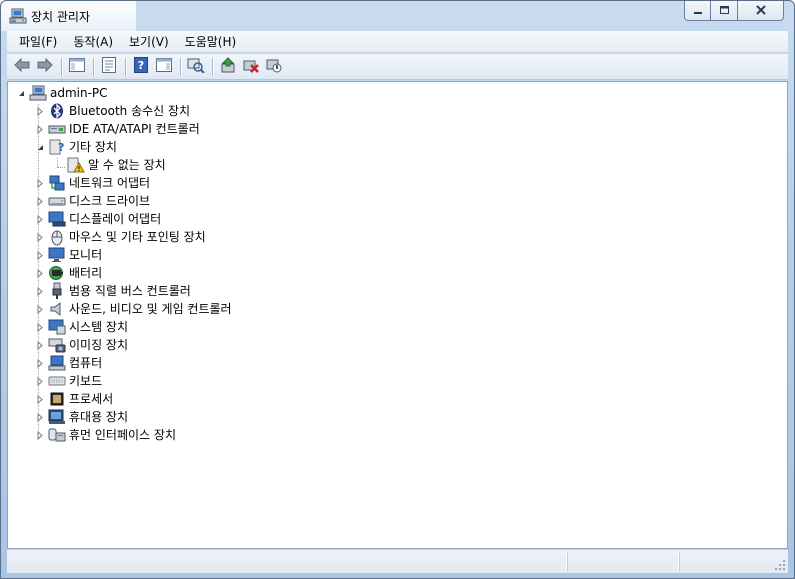  What do you see at coordinates (99, 345) in the screenshot?
I see `tree-label: 이미징 장치` at bounding box center [99, 345].